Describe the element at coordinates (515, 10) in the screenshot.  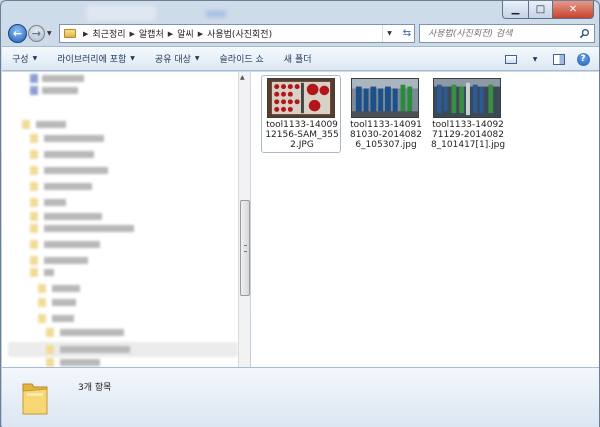
I see `minimize-button: ▁` at that location.